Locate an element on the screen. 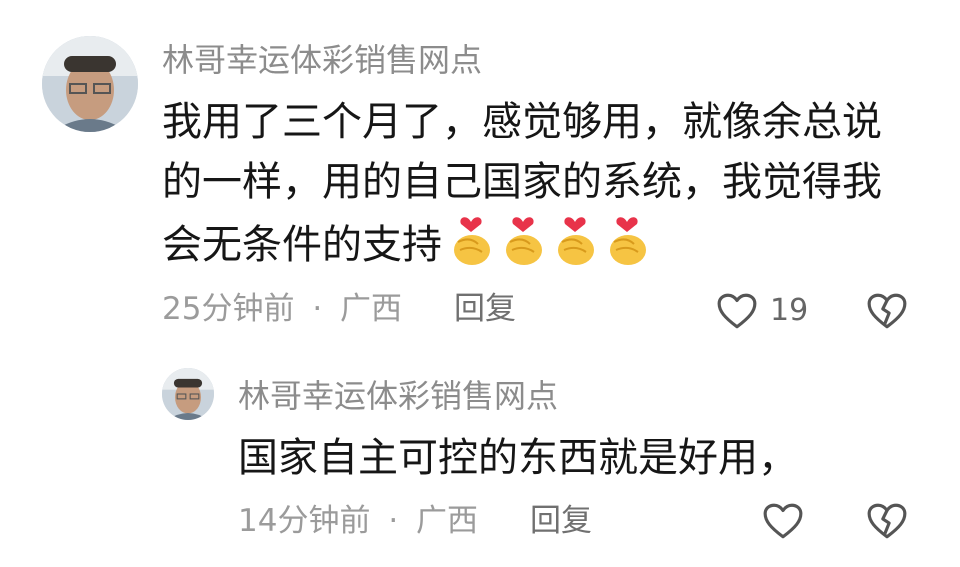 The image size is (960, 567). comment-line: 的一样，用的自己国家的系统，我觉得我 is located at coordinates (522, 182).